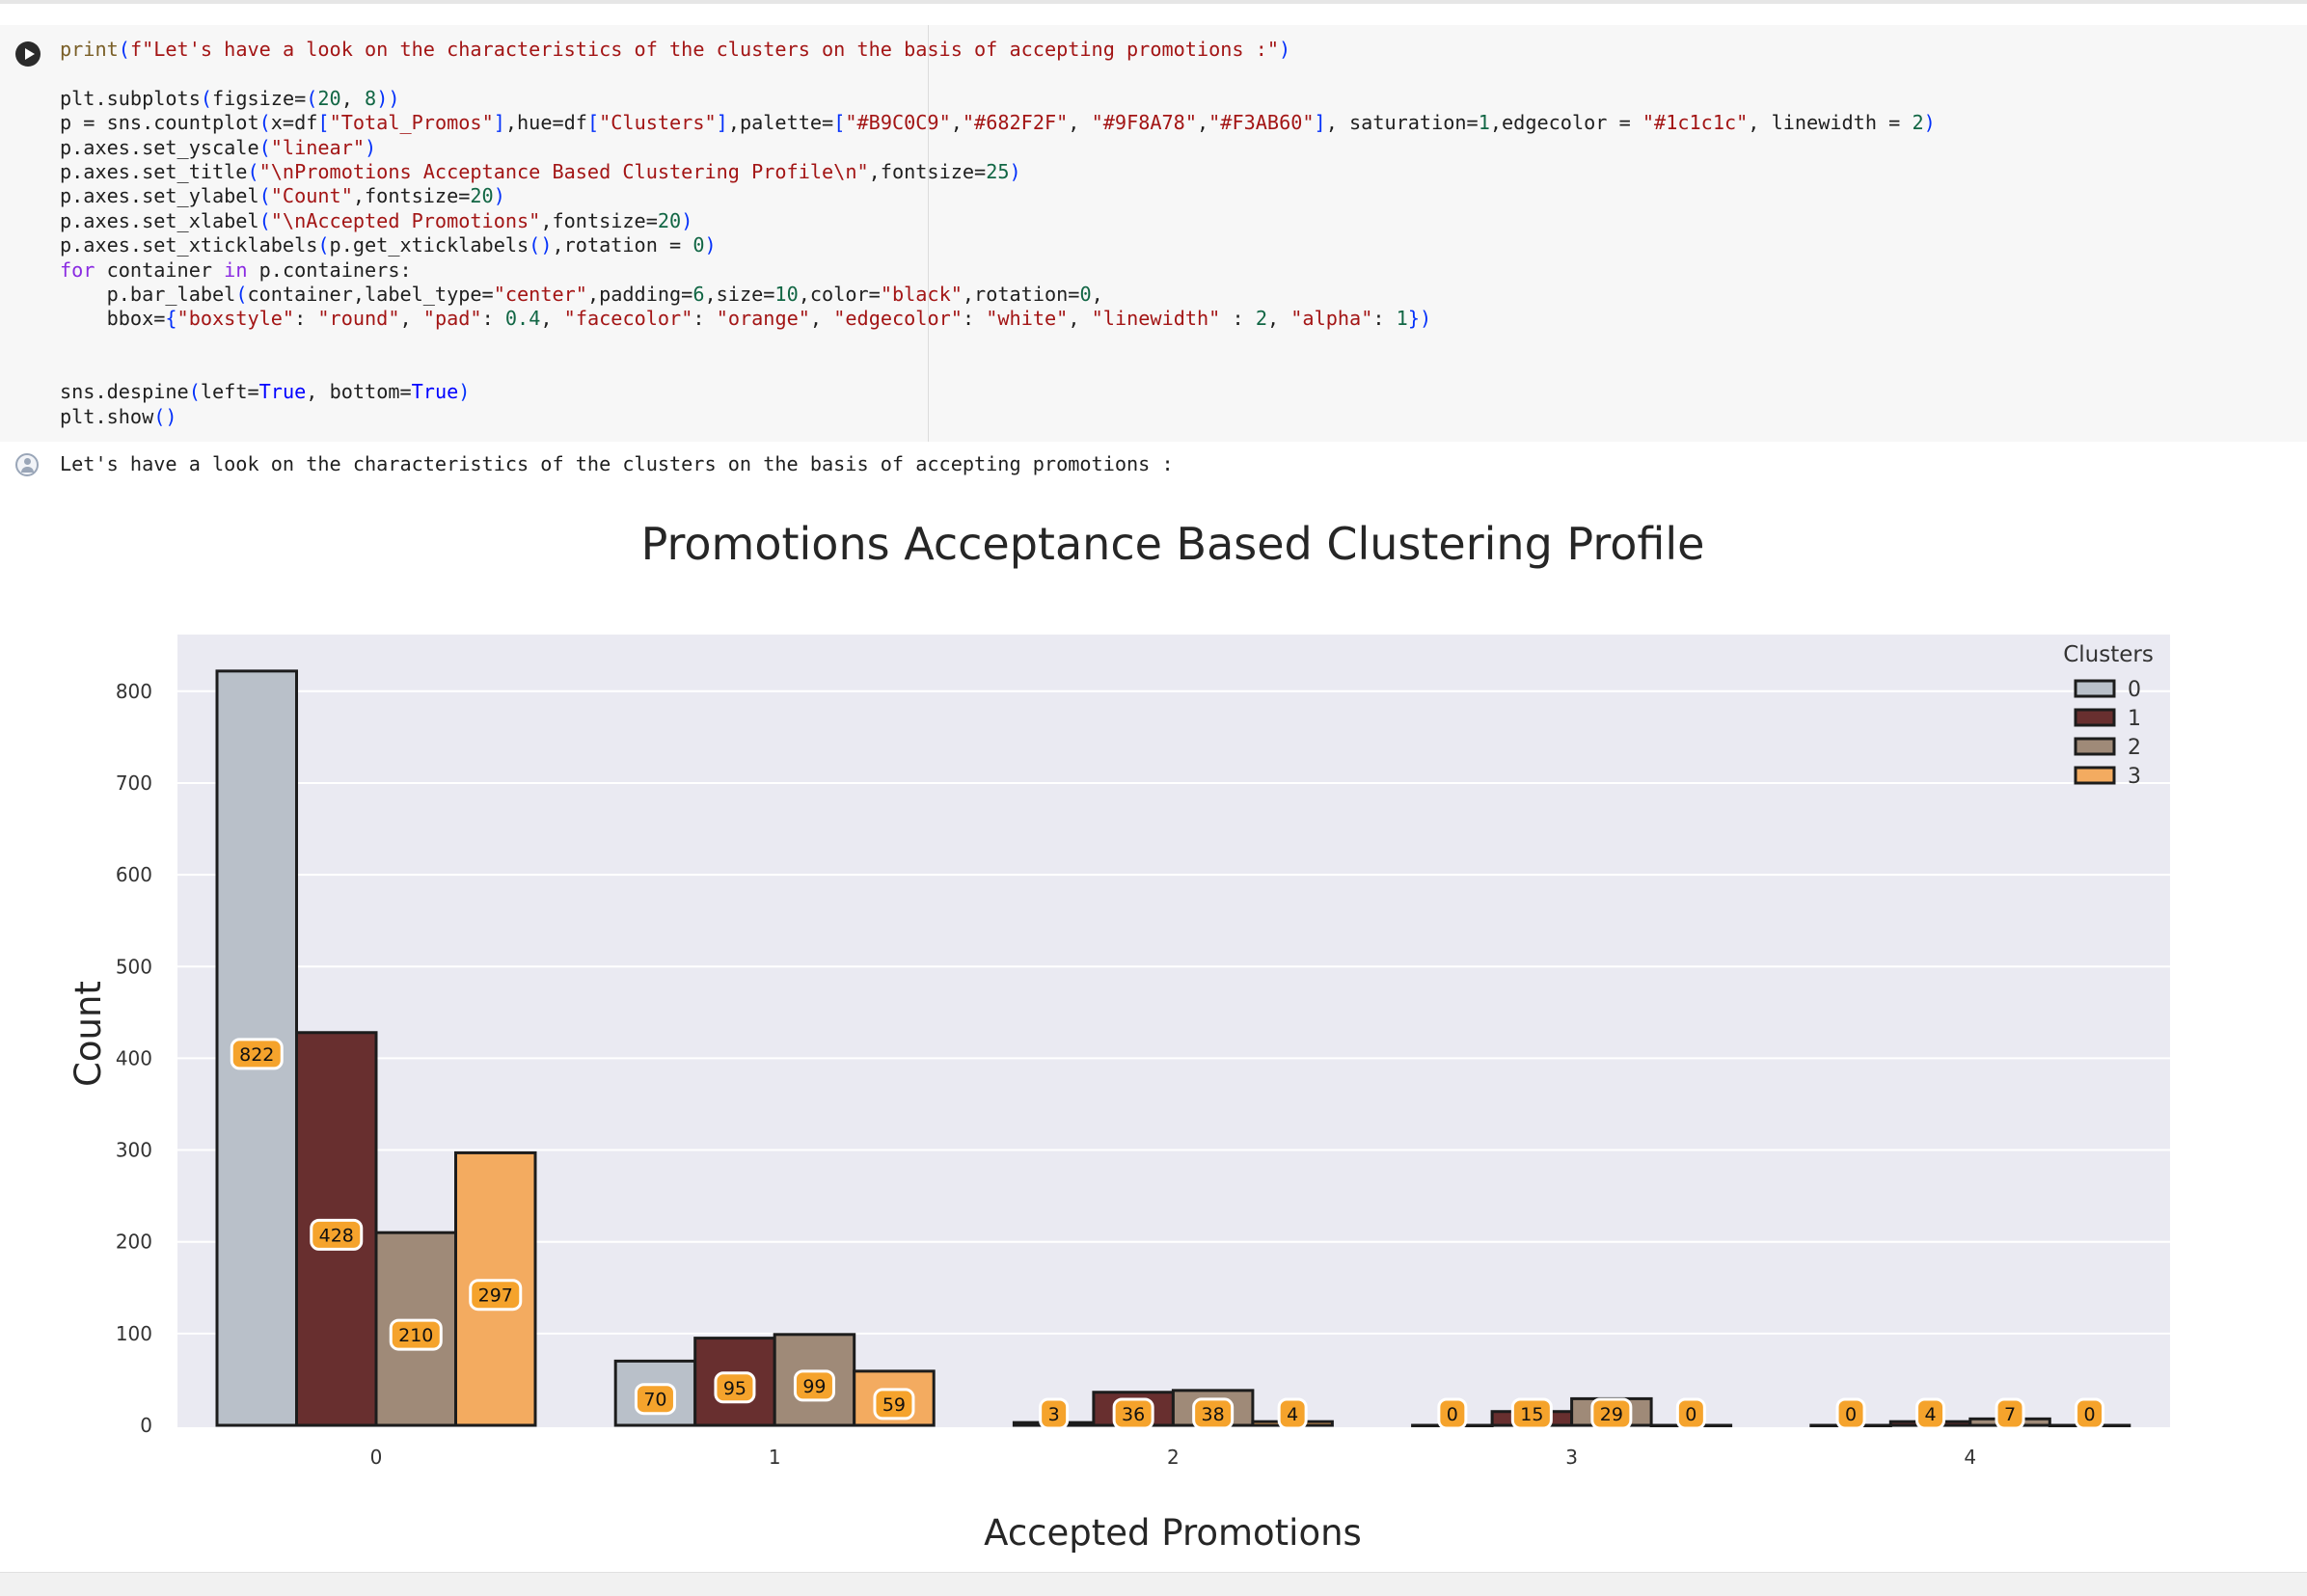 Image resolution: width=2307 pixels, height=1596 pixels. I want to click on y-tick-label: 200, so click(134, 1243).